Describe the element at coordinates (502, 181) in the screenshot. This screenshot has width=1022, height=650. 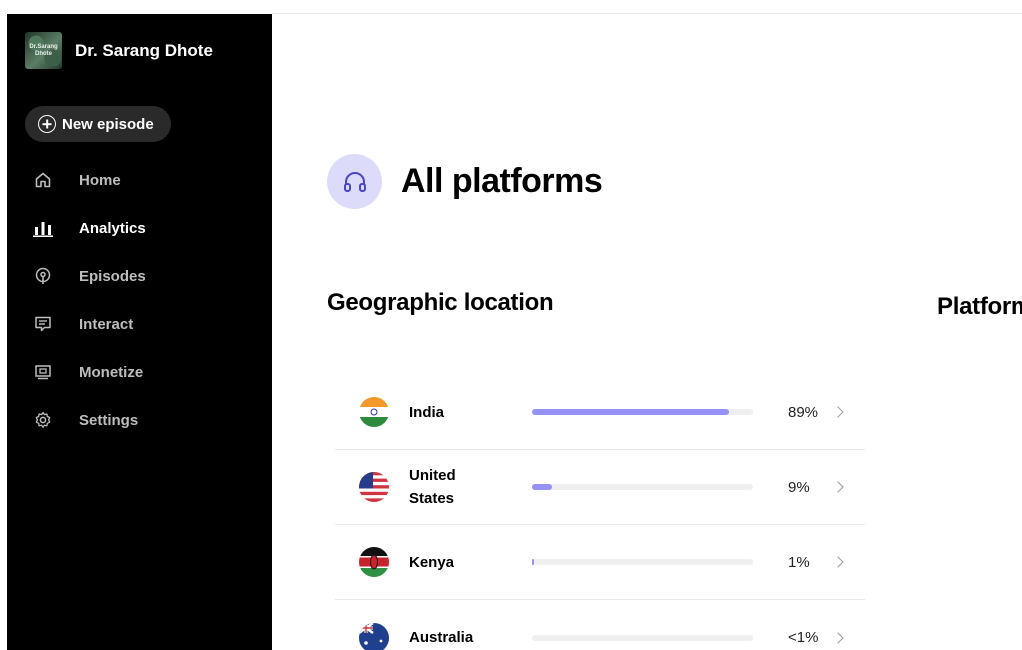
I see `page-title: All platforms` at that location.